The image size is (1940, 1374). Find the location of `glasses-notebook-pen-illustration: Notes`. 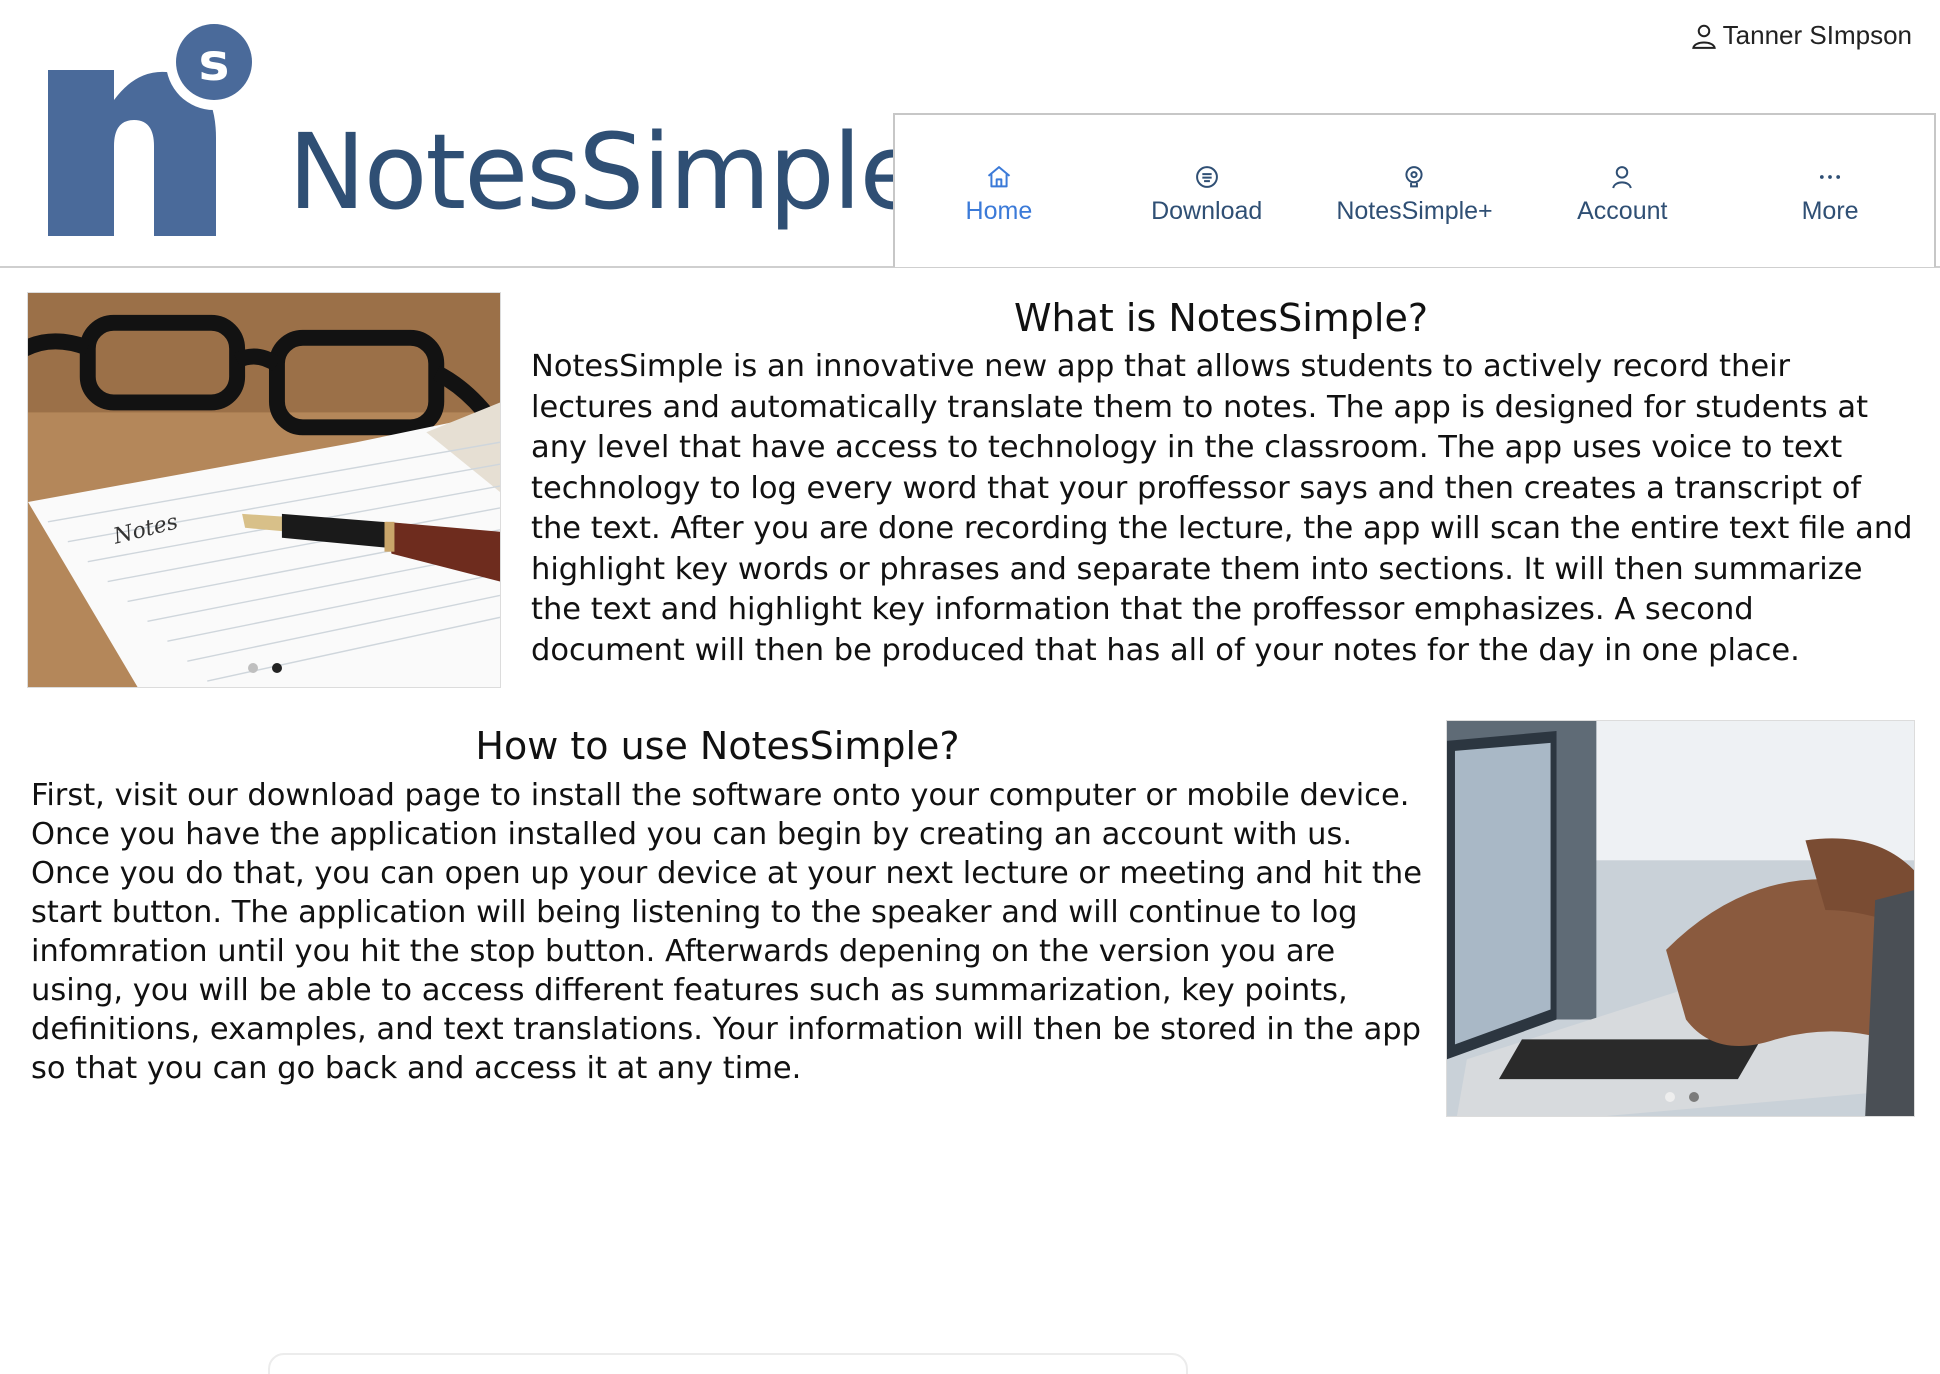

glasses-notebook-pen-illustration: Notes is located at coordinates (264, 490).